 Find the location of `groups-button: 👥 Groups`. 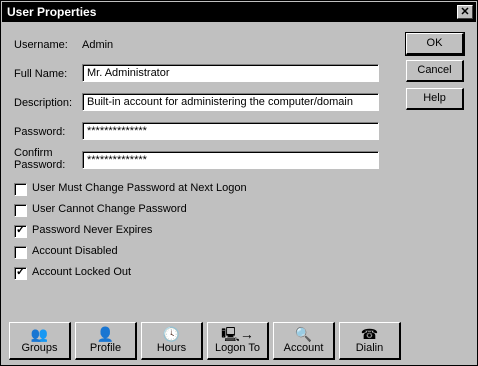

groups-button: 👥 Groups is located at coordinates (40, 341).